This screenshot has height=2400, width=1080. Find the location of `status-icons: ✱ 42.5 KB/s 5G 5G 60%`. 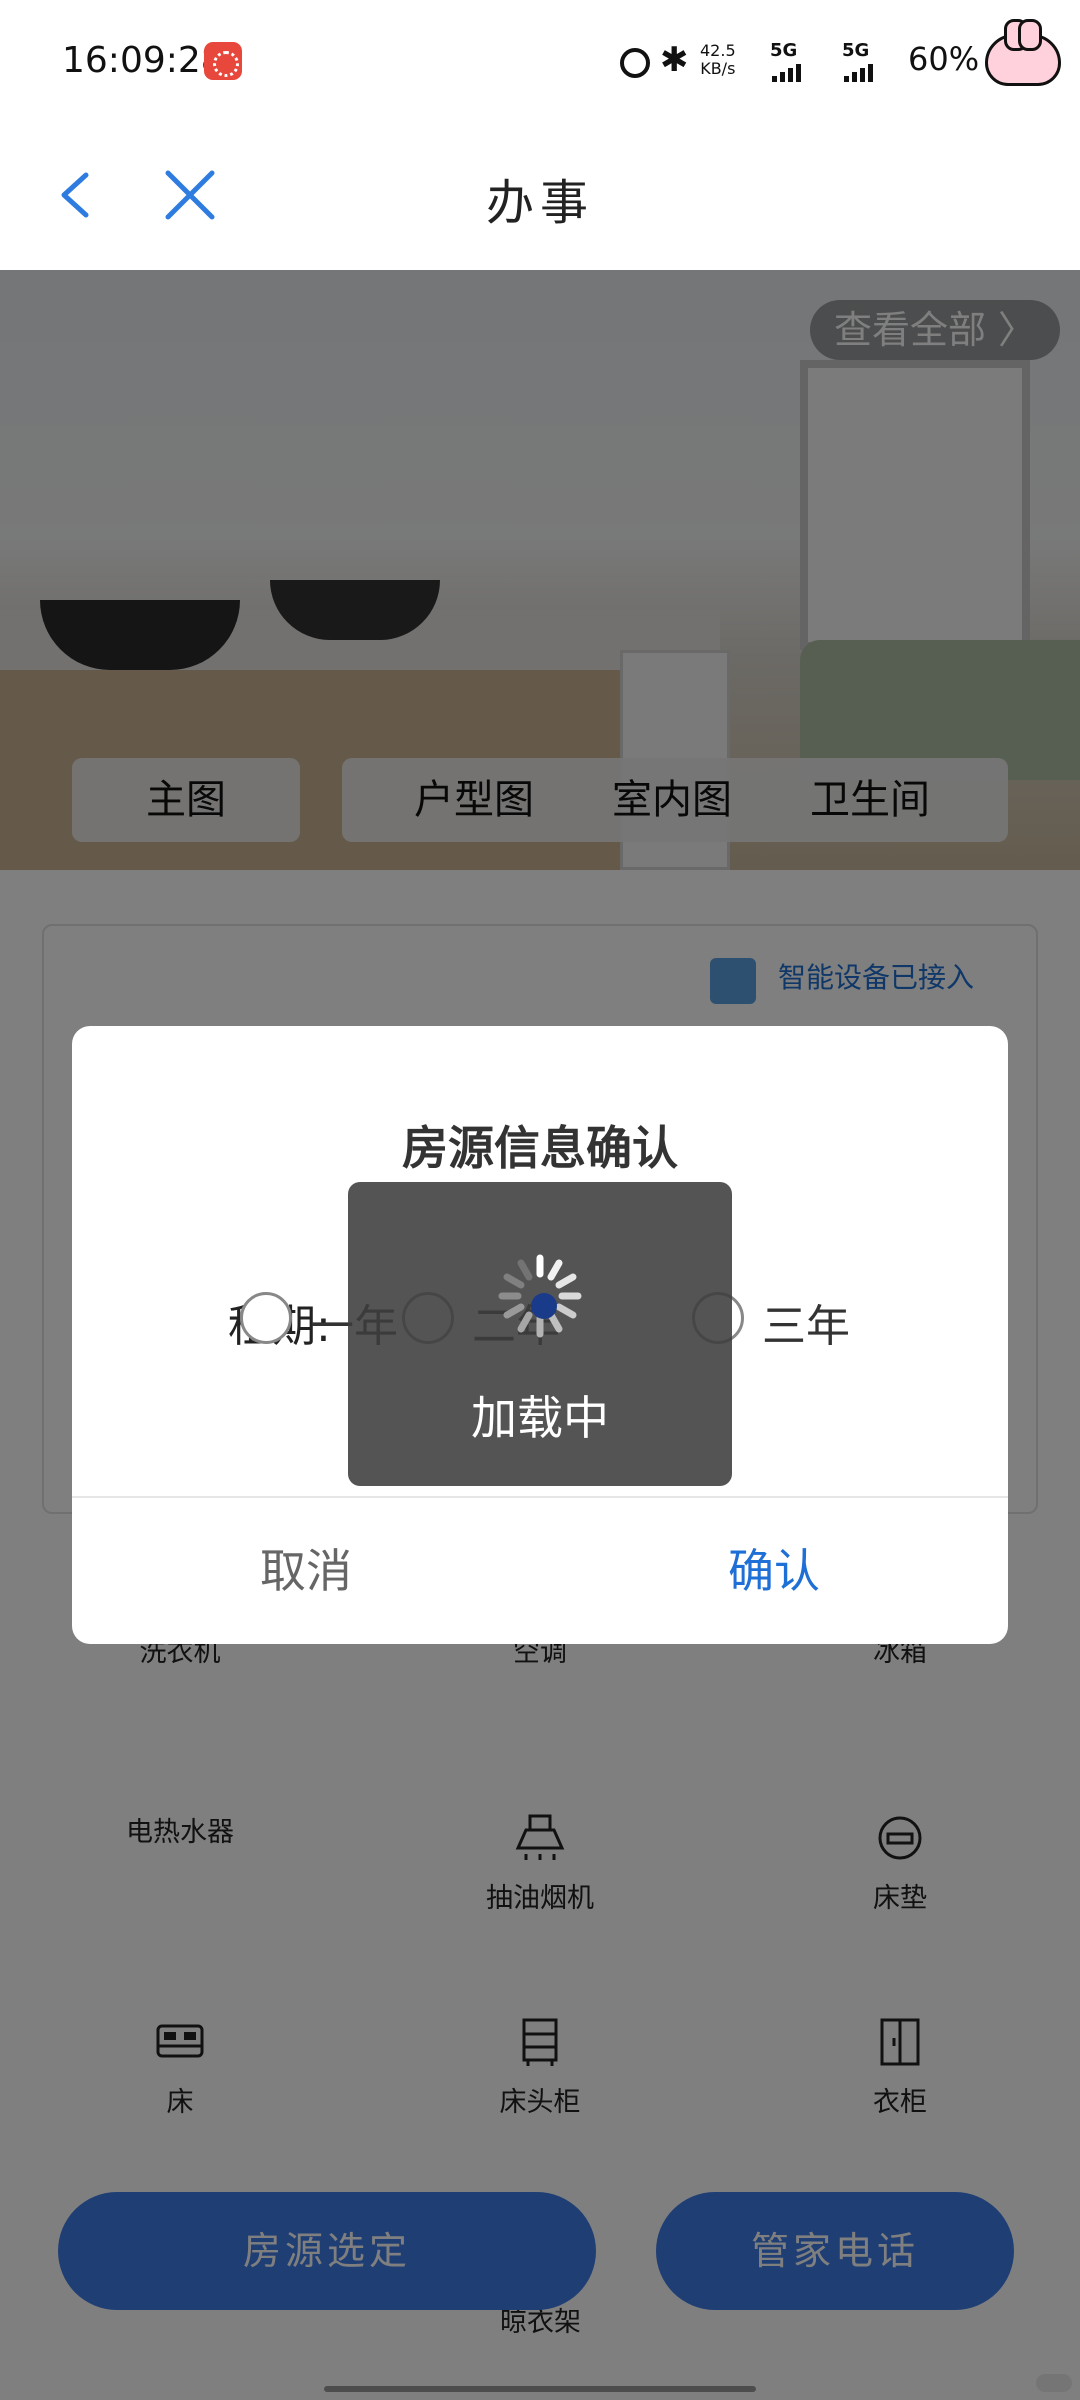

status-icons: ✱ 42.5 KB/s 5G 5G 60% is located at coordinates (850, 59).